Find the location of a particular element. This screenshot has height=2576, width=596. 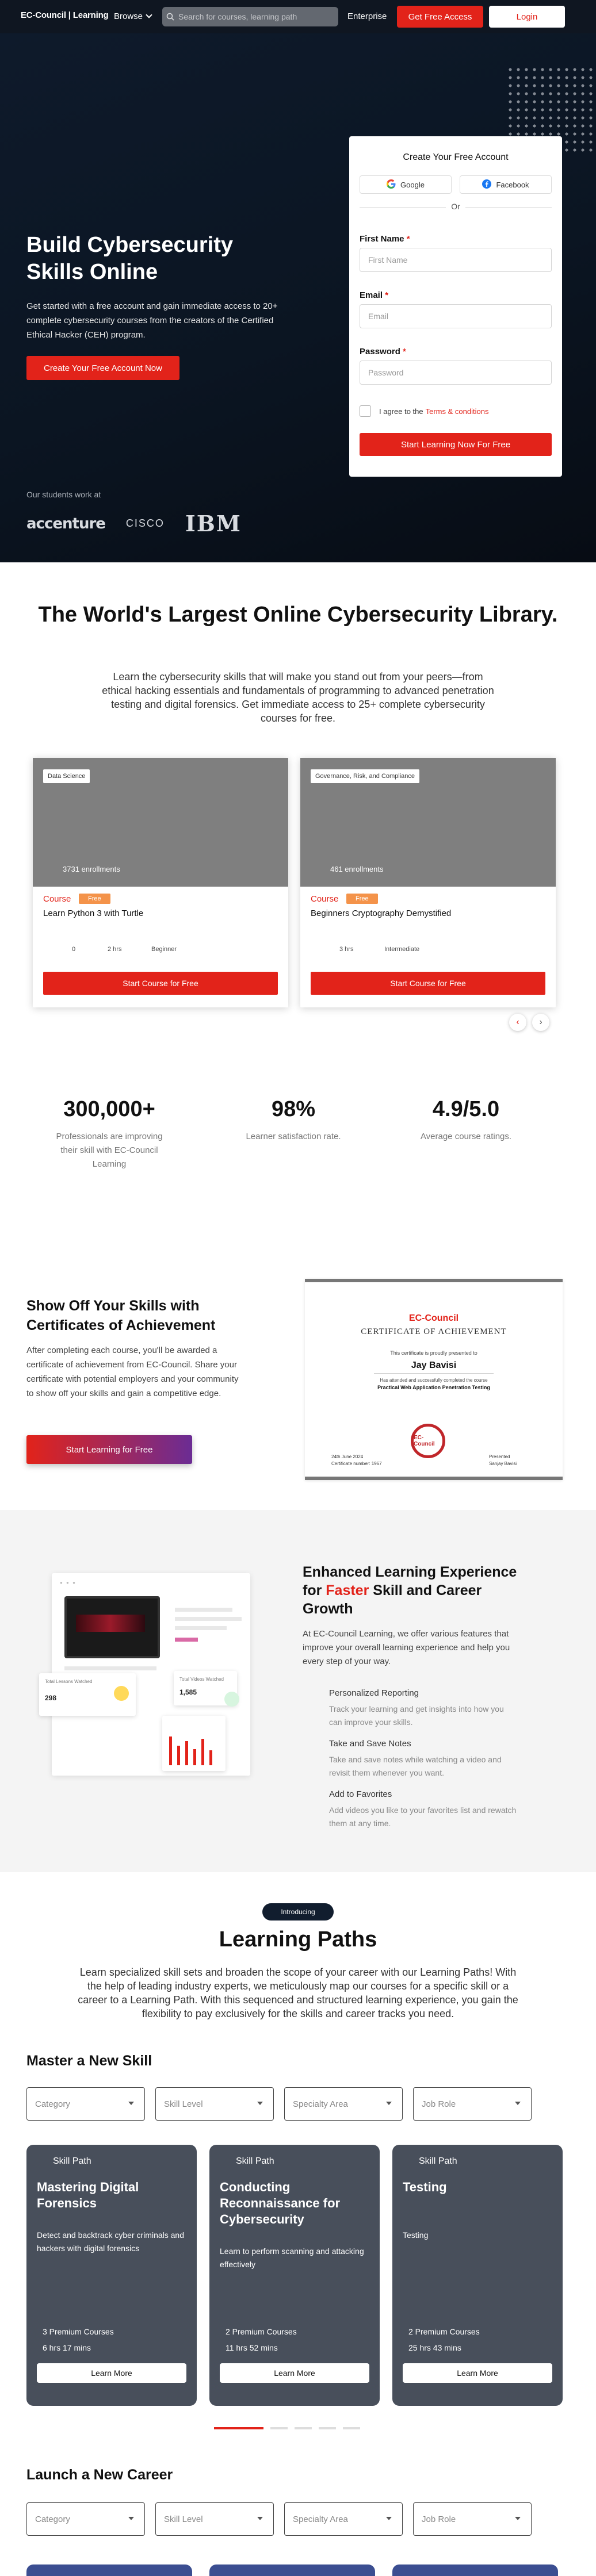

search-icon is located at coordinates (170, 16).